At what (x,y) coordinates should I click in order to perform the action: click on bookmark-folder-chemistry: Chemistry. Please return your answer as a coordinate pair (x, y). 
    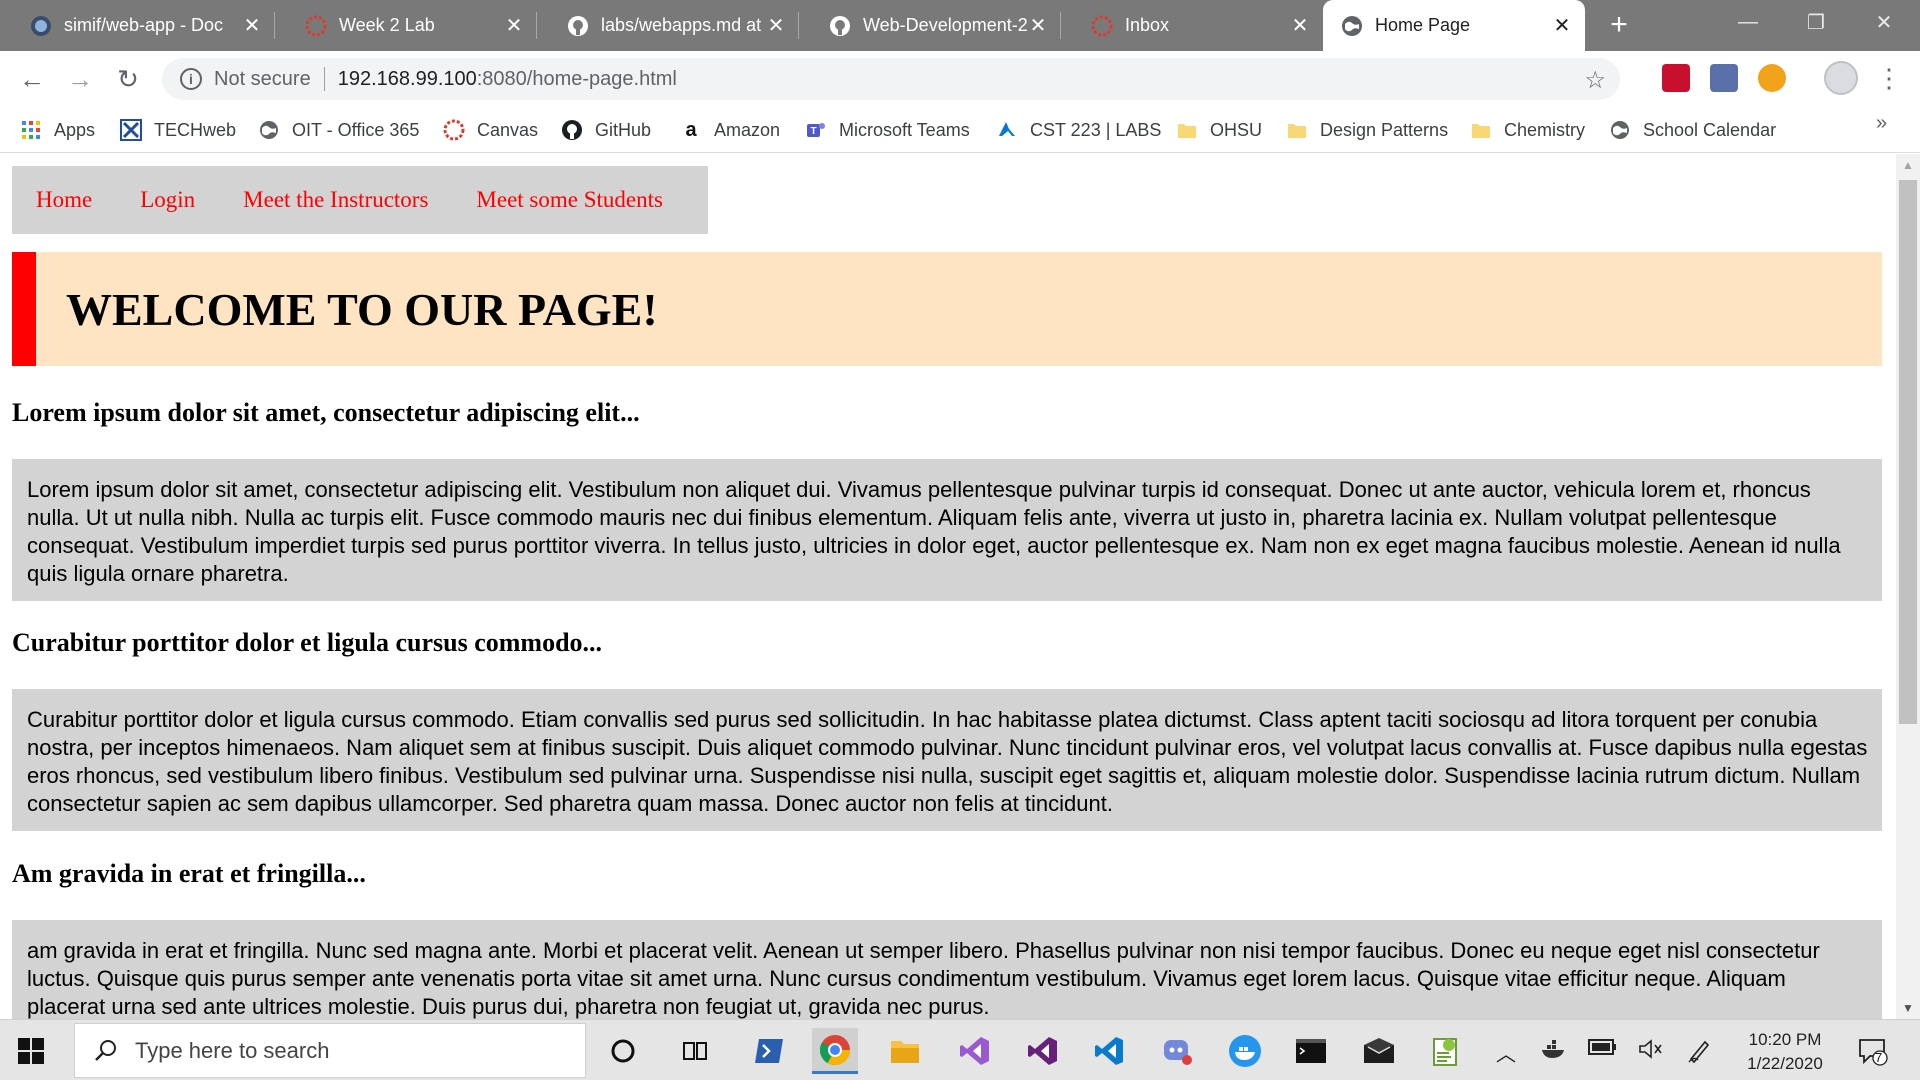
    Looking at the image, I should click on (1527, 130).